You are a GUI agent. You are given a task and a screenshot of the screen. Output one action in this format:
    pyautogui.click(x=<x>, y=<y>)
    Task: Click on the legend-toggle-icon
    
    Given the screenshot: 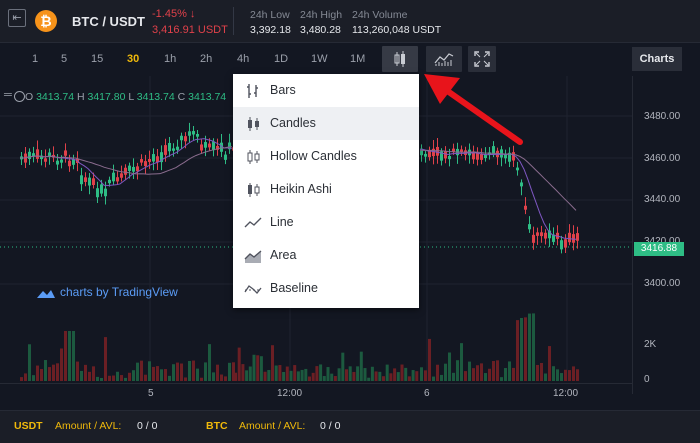 What is the action you would take?
    pyautogui.click(x=19, y=96)
    